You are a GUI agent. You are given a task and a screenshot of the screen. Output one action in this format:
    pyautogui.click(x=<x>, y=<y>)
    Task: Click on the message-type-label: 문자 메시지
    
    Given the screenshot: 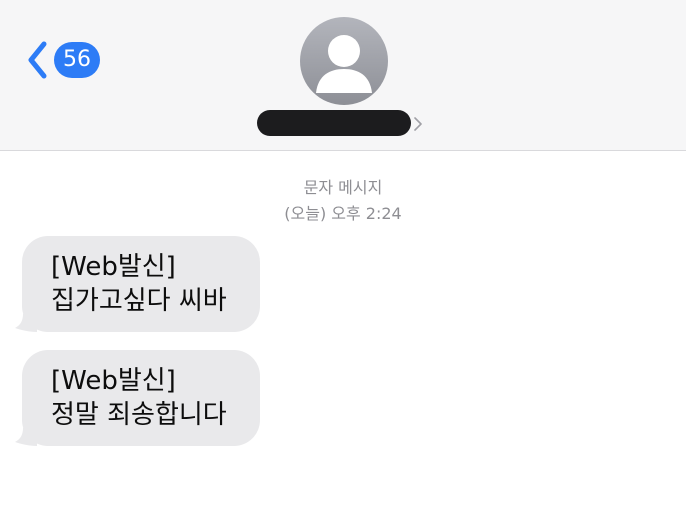 What is the action you would take?
    pyautogui.click(x=343, y=187)
    